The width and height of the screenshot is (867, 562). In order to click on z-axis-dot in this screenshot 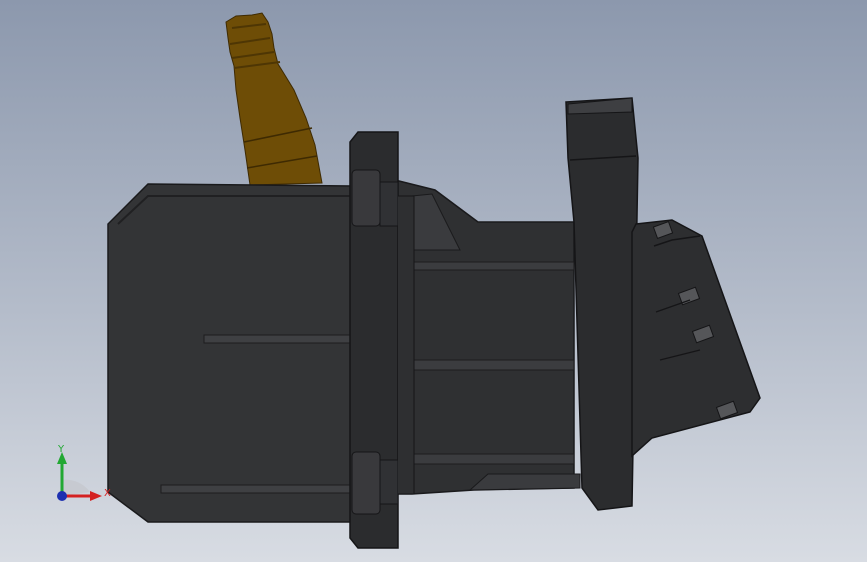, I will do `click(62, 496)`.